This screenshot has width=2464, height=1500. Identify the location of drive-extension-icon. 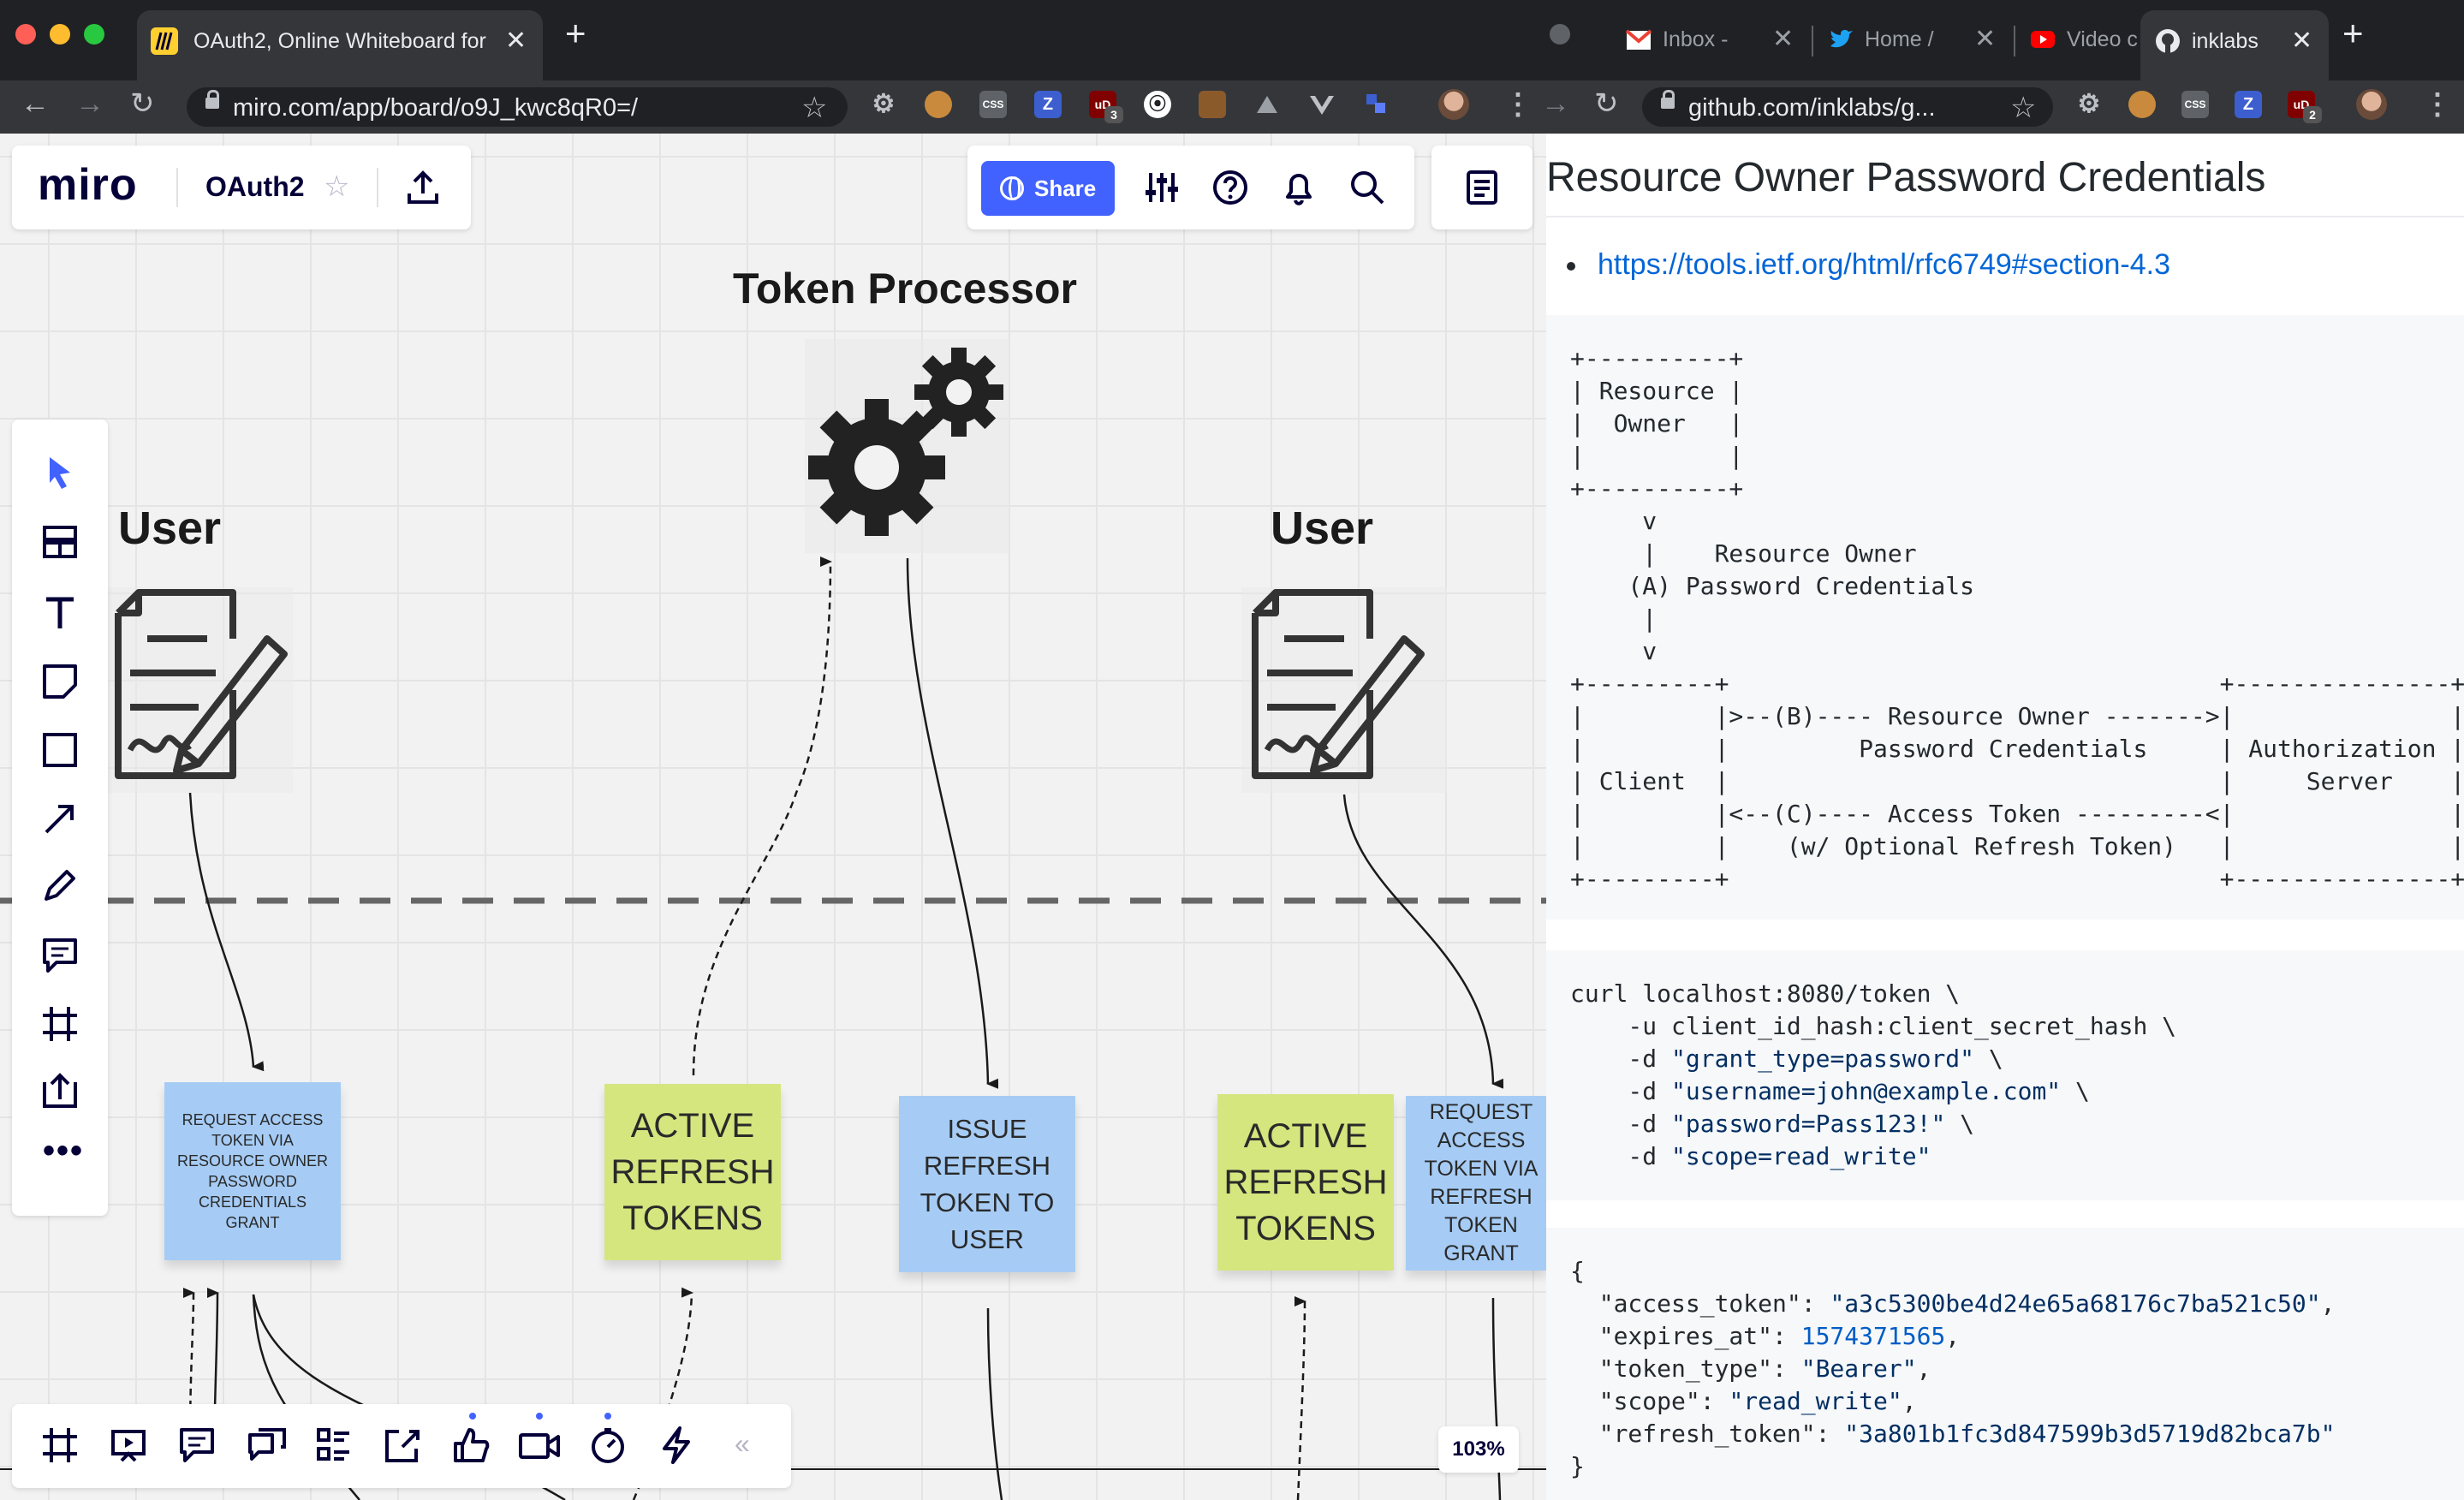
(1267, 104).